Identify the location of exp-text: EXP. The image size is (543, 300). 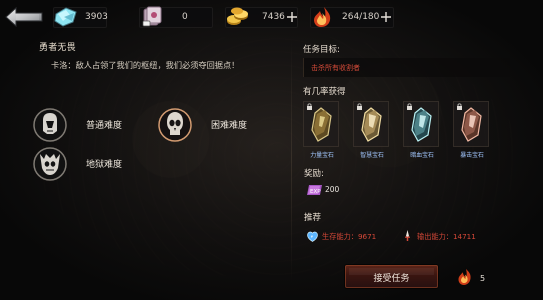
(315, 192).